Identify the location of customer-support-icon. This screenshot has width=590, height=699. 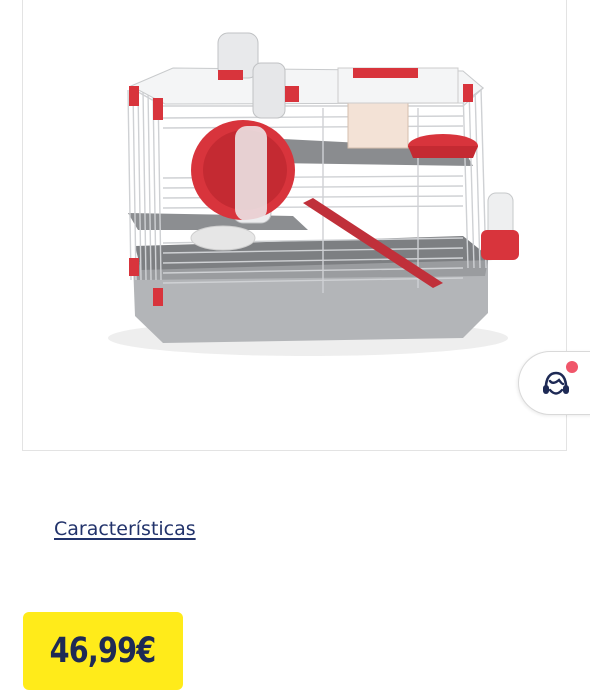
(556, 383).